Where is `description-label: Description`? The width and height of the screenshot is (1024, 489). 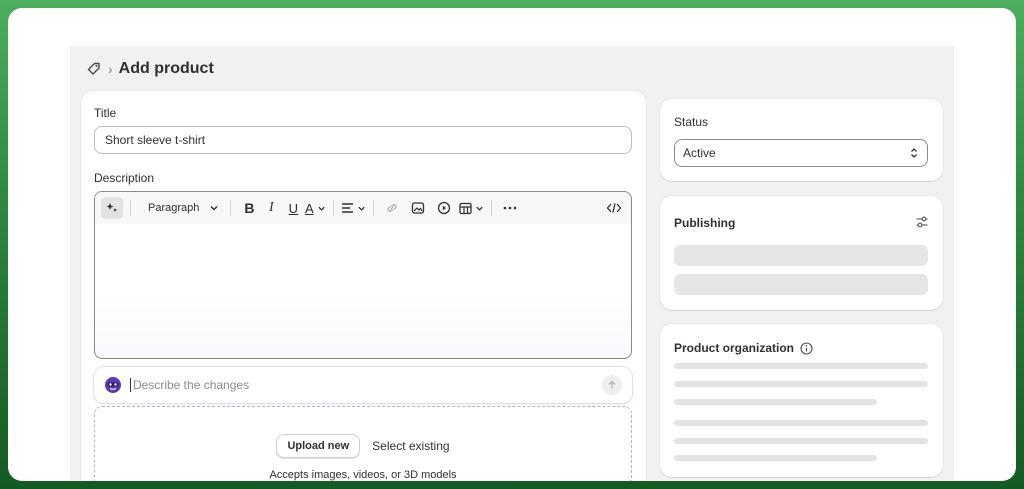
description-label: Description is located at coordinates (124, 178).